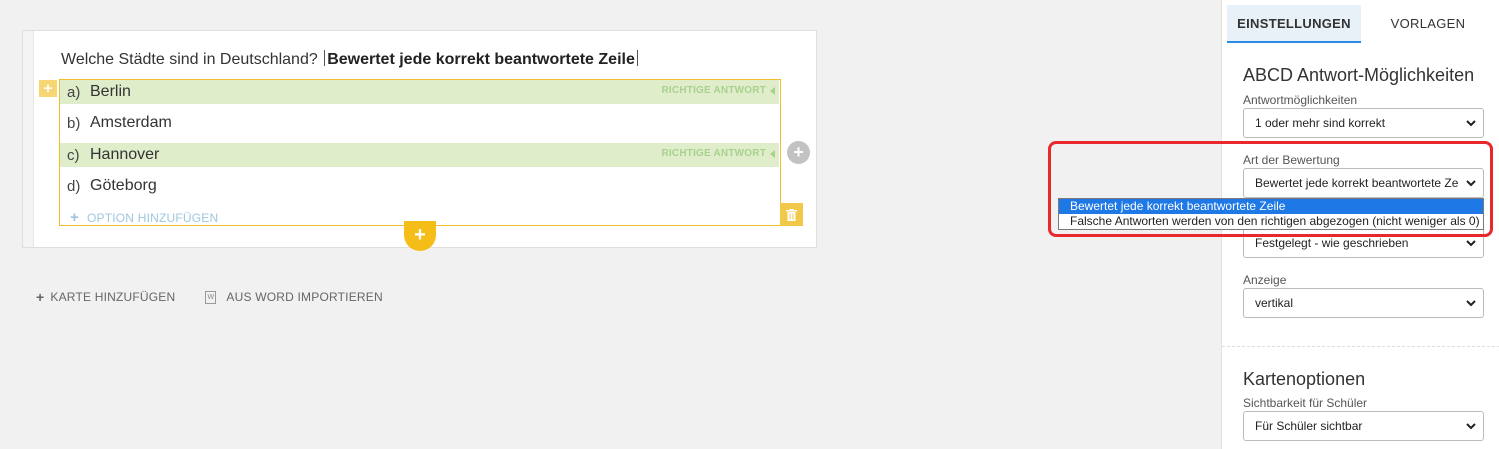 Image resolution: width=1499 pixels, height=449 pixels. What do you see at coordinates (74, 123) in the screenshot?
I see `option-letter: b)` at bounding box center [74, 123].